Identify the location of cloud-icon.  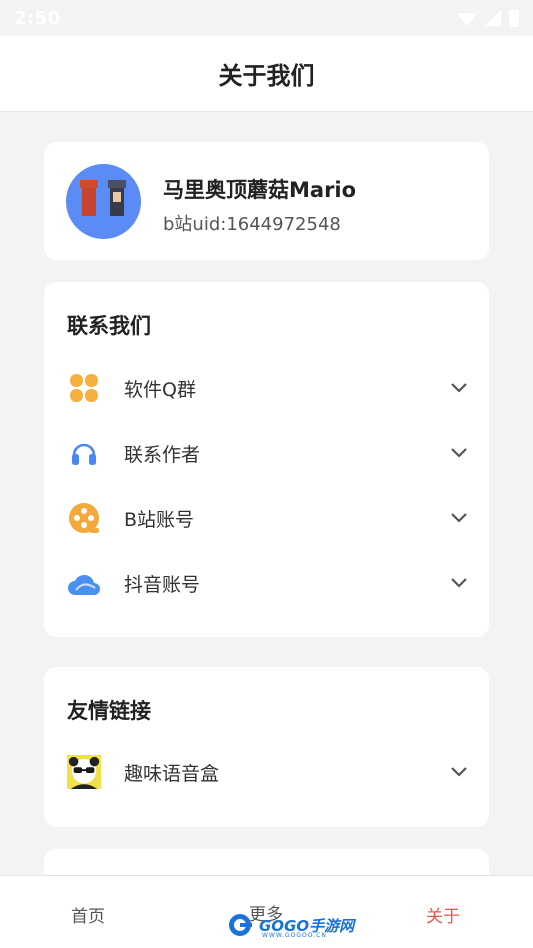
(84, 583).